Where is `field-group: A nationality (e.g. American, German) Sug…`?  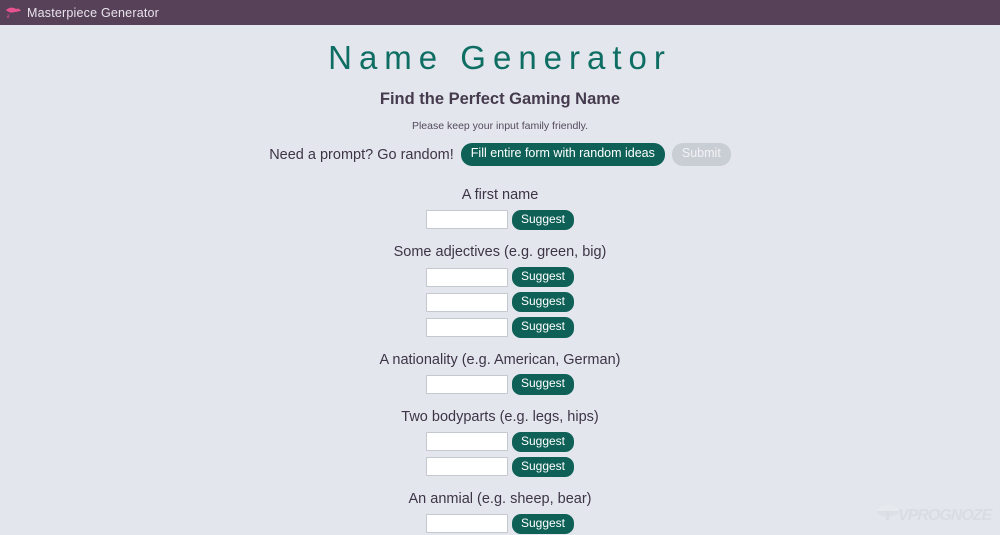 field-group: A nationality (e.g. American, German) Sug… is located at coordinates (500, 369).